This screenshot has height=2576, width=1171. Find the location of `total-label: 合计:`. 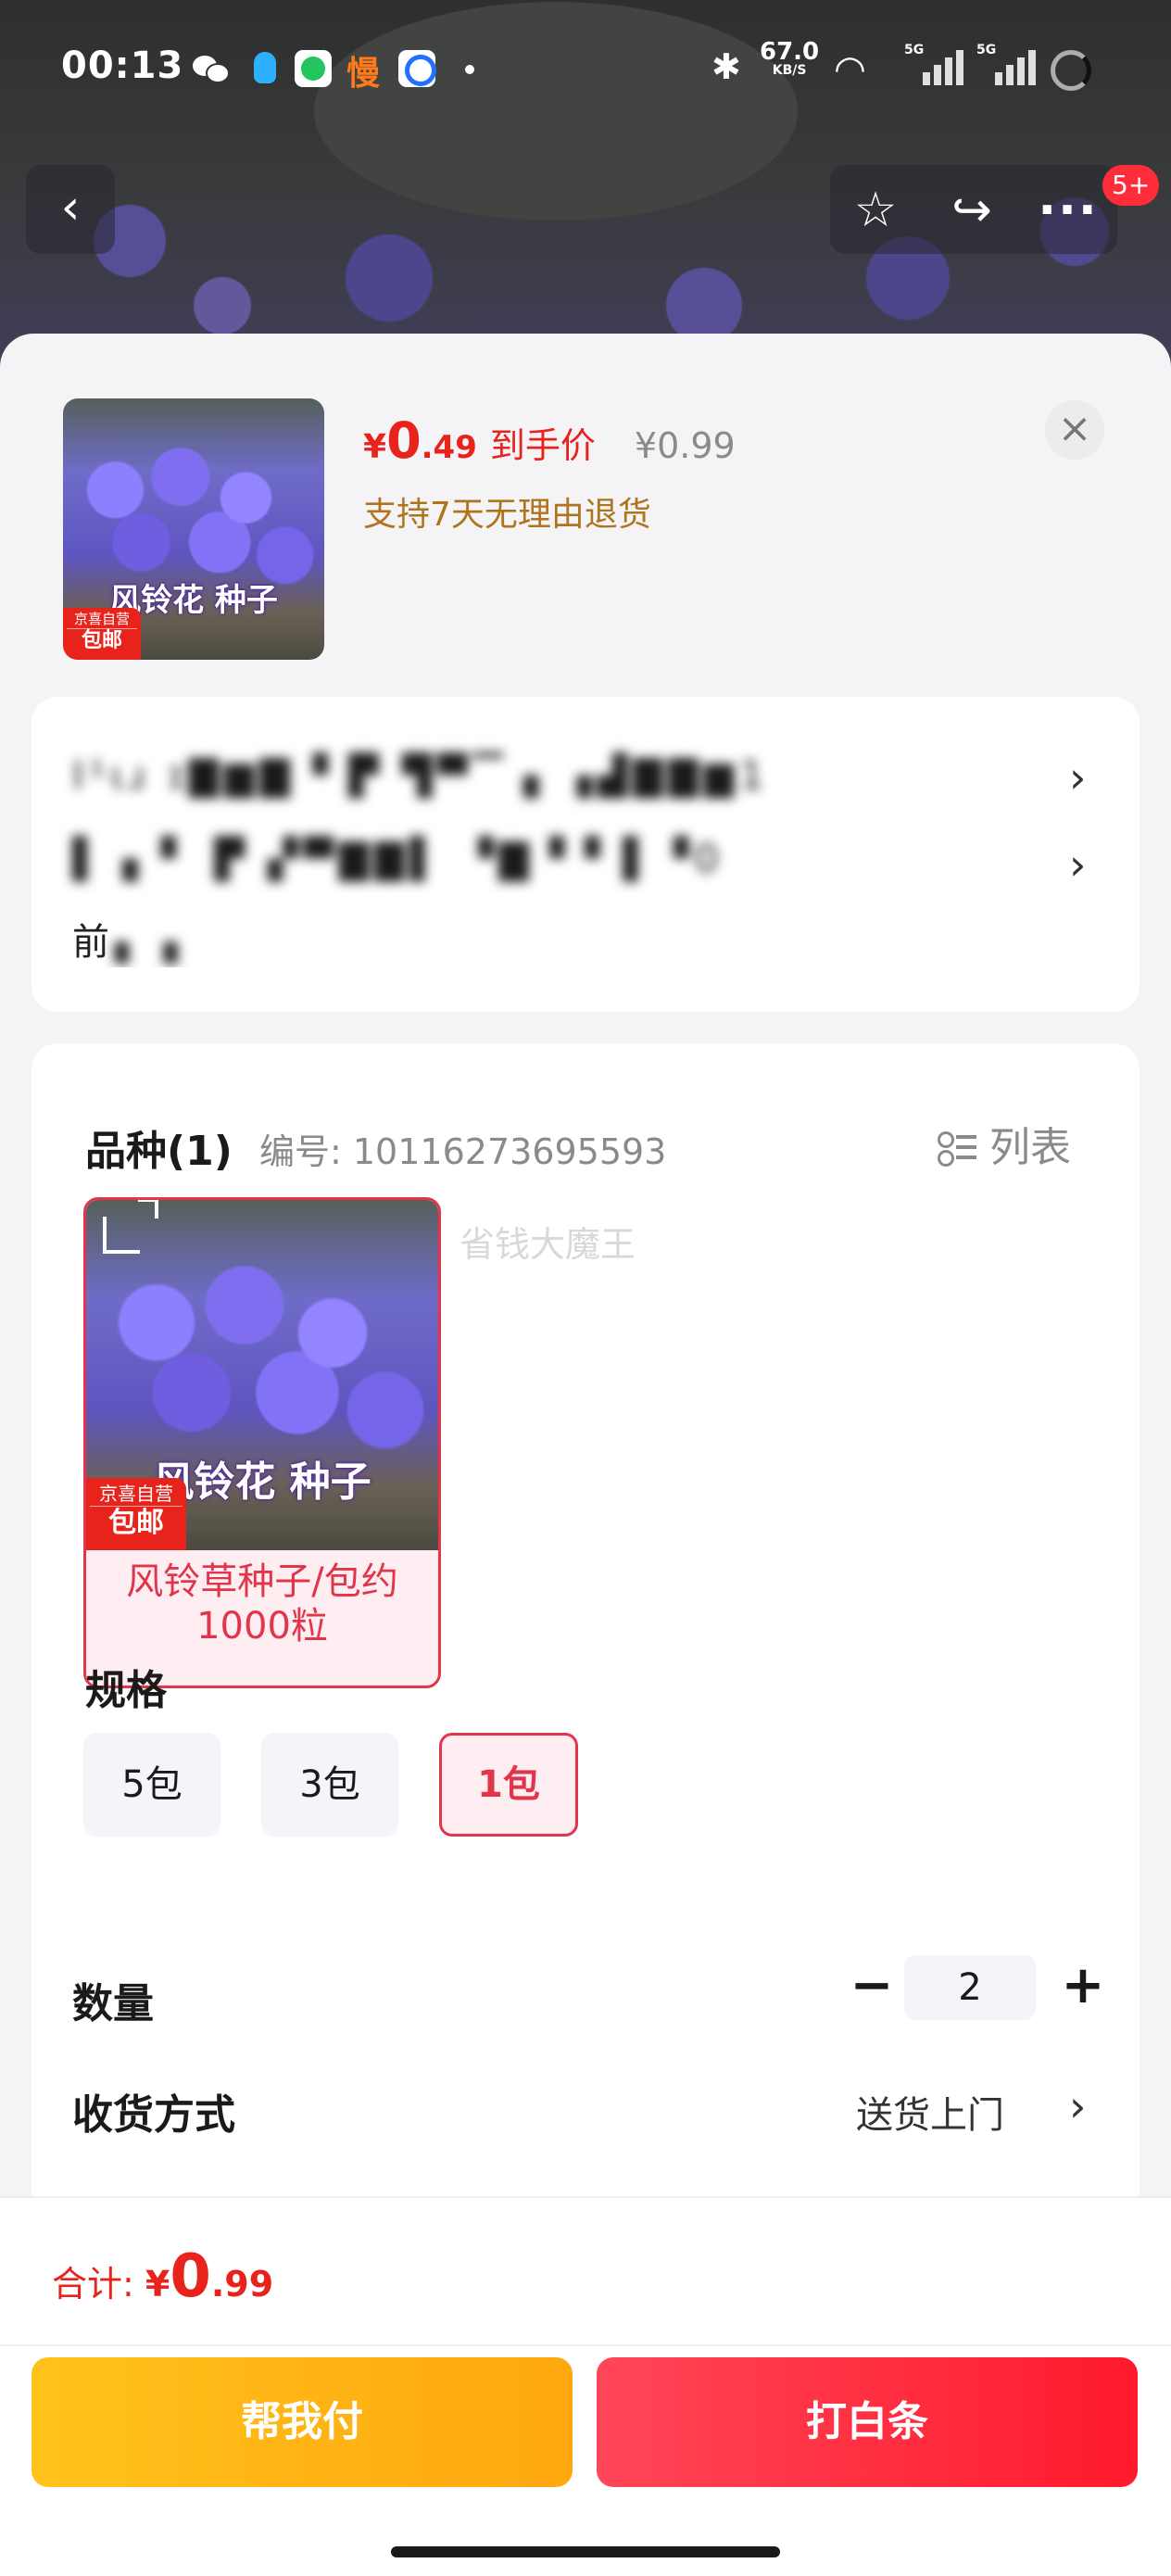

total-label: 合计: is located at coordinates (99, 2285).